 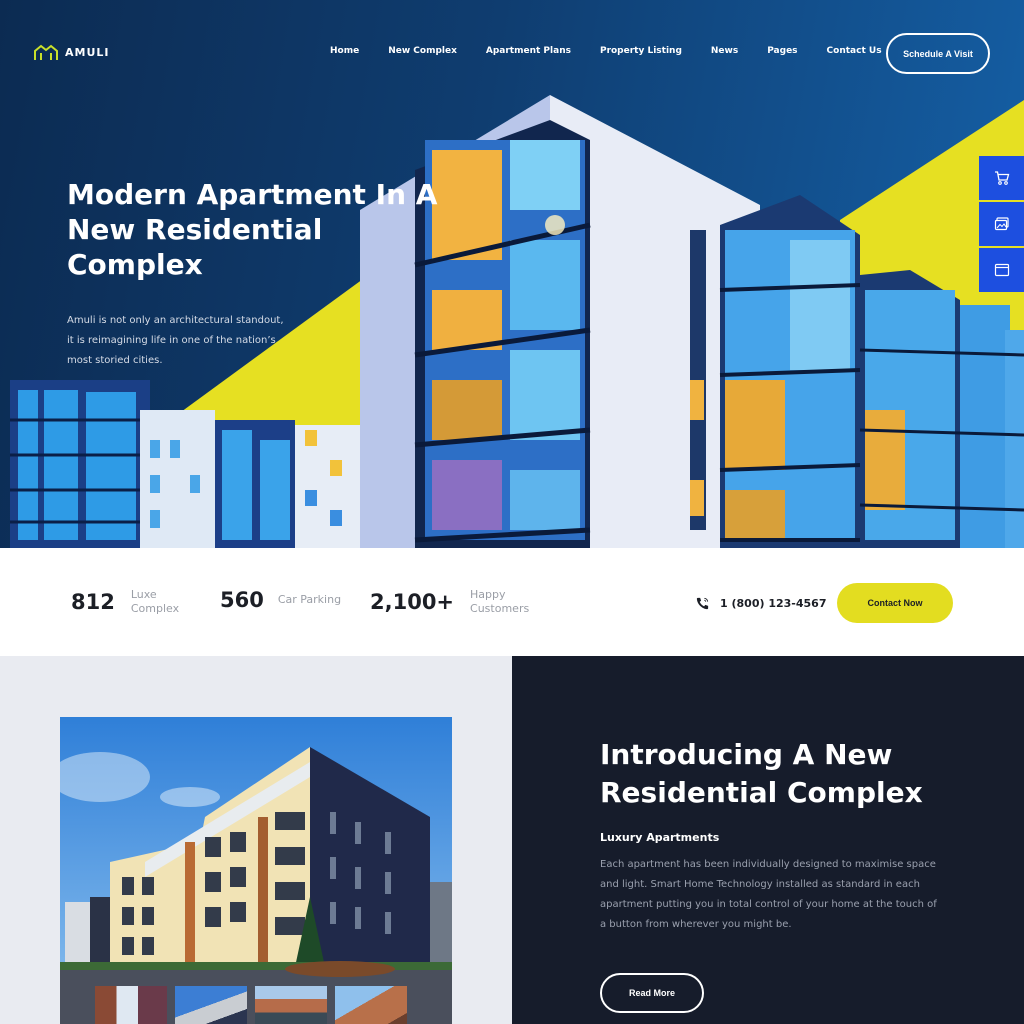 I want to click on stat-label: Happy Customers, so click(x=499, y=602).